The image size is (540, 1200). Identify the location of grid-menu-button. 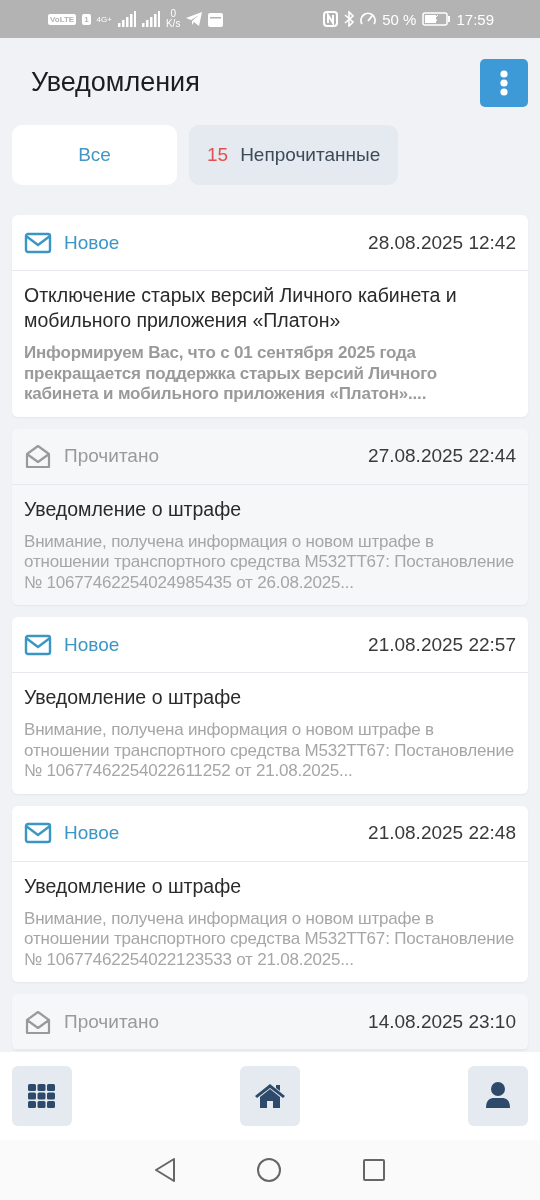
(42, 1096).